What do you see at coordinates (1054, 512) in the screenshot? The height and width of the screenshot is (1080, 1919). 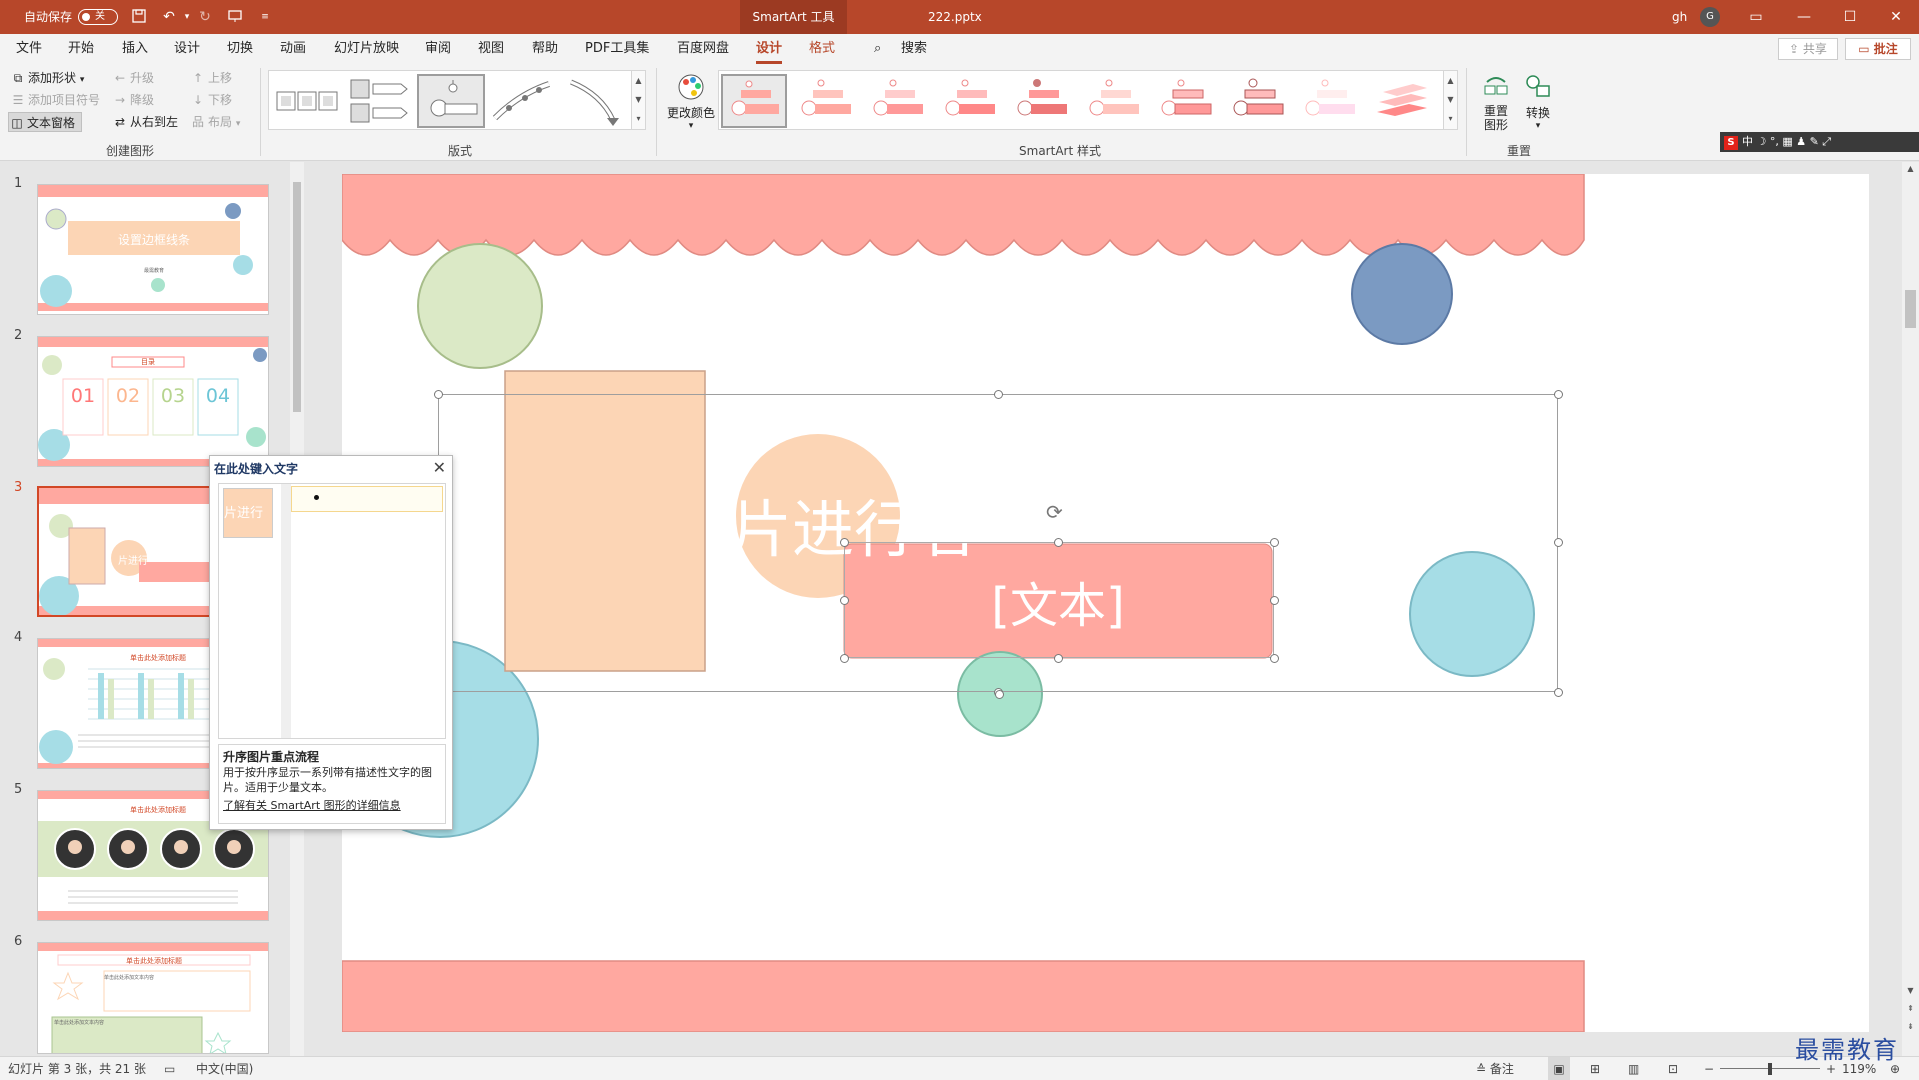 I see `rotate-handle-icon: ⟳` at bounding box center [1054, 512].